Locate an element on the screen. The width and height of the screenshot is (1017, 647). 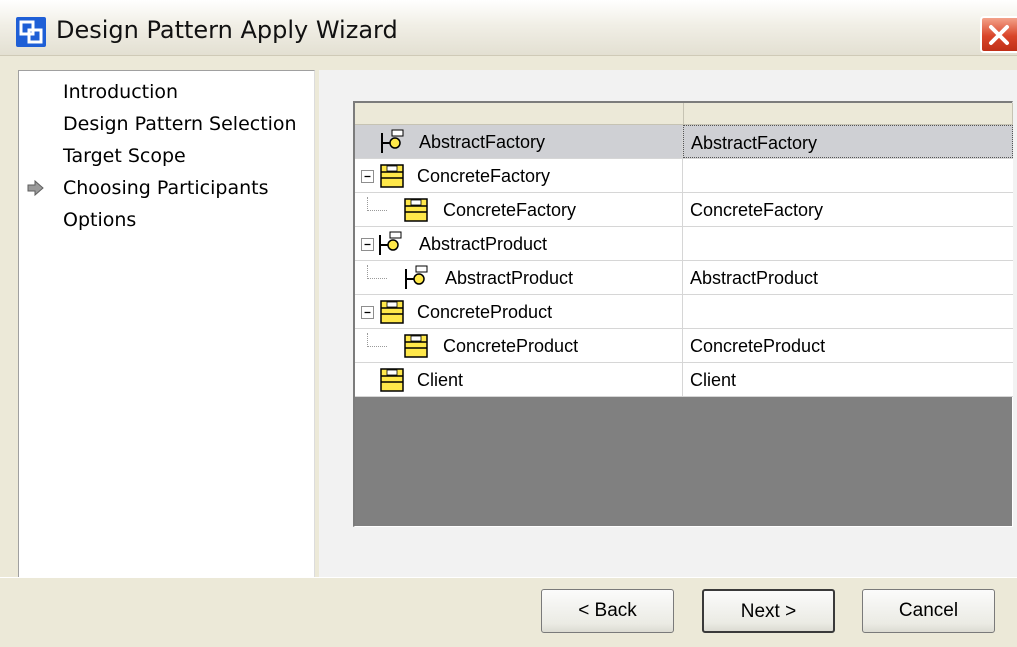
participant-row: ConcreteProduct is located at coordinates (684, 312).